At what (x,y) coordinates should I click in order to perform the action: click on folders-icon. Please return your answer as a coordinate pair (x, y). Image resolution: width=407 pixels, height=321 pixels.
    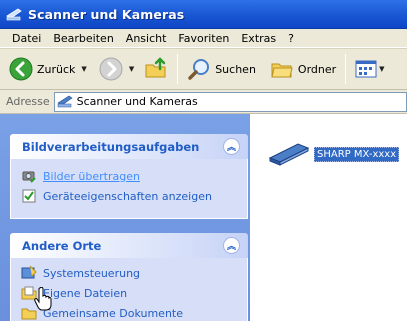
    Looking at the image, I should click on (282, 70).